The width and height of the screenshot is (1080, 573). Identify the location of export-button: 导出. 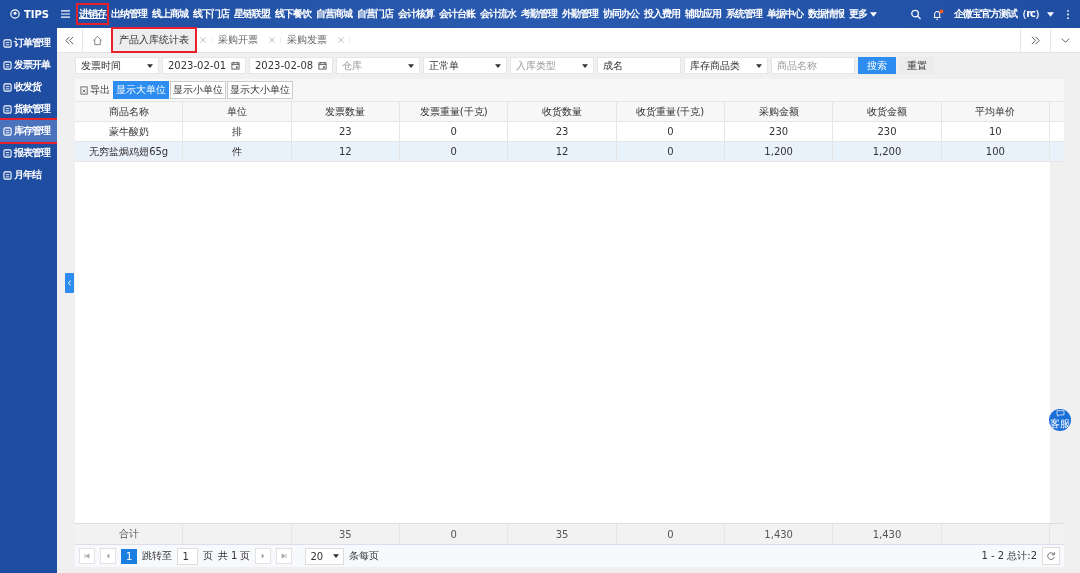
(95, 90).